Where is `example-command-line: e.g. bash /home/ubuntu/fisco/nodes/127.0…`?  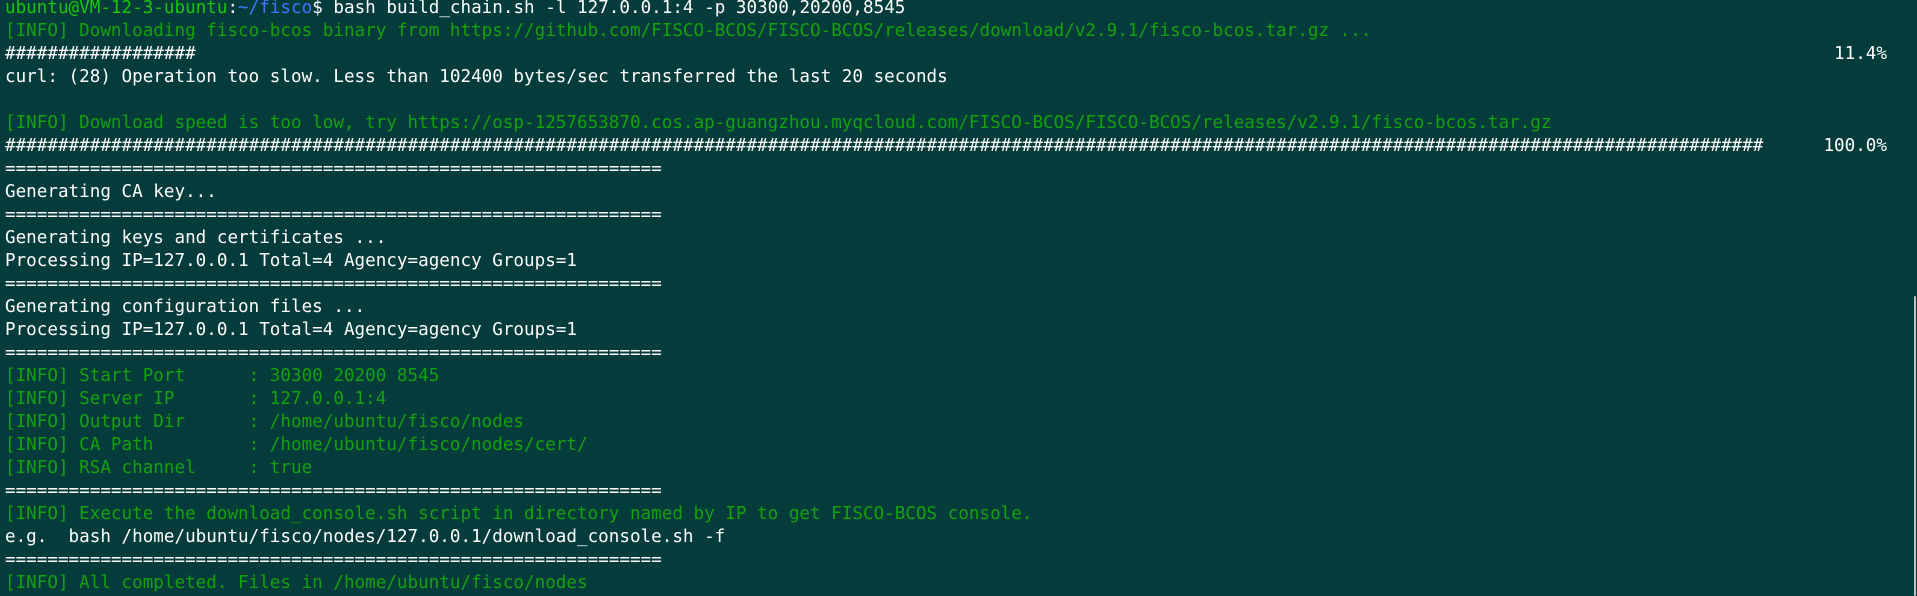 example-command-line: e.g. bash /home/ubuntu/fisco/nodes/127.0… is located at coordinates (365, 537).